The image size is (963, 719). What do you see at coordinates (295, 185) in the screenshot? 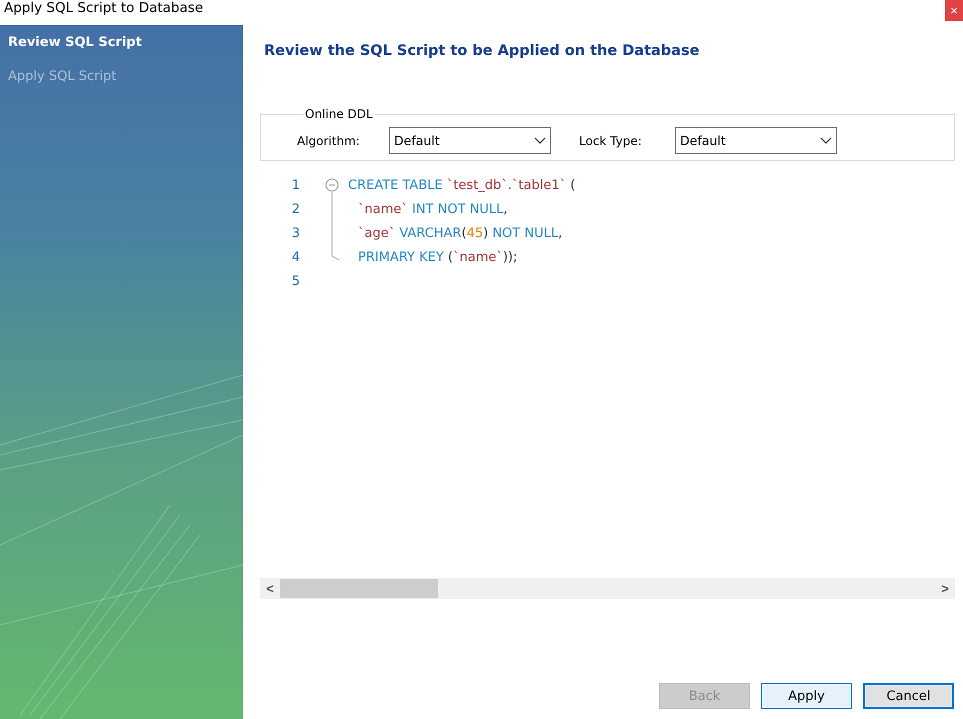
I see `line-number: 1` at bounding box center [295, 185].